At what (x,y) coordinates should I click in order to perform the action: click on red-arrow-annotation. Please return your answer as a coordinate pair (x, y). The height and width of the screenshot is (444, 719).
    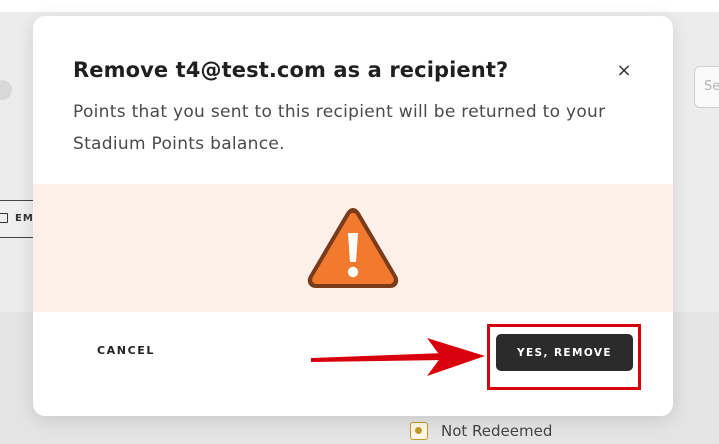
    Looking at the image, I should click on (398, 357).